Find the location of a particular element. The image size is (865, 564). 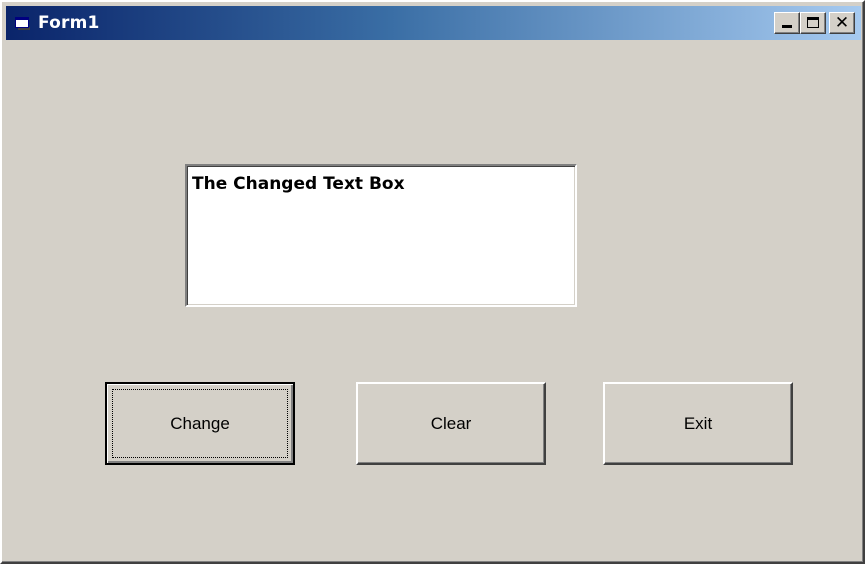

clear-button: Clear is located at coordinates (451, 423).